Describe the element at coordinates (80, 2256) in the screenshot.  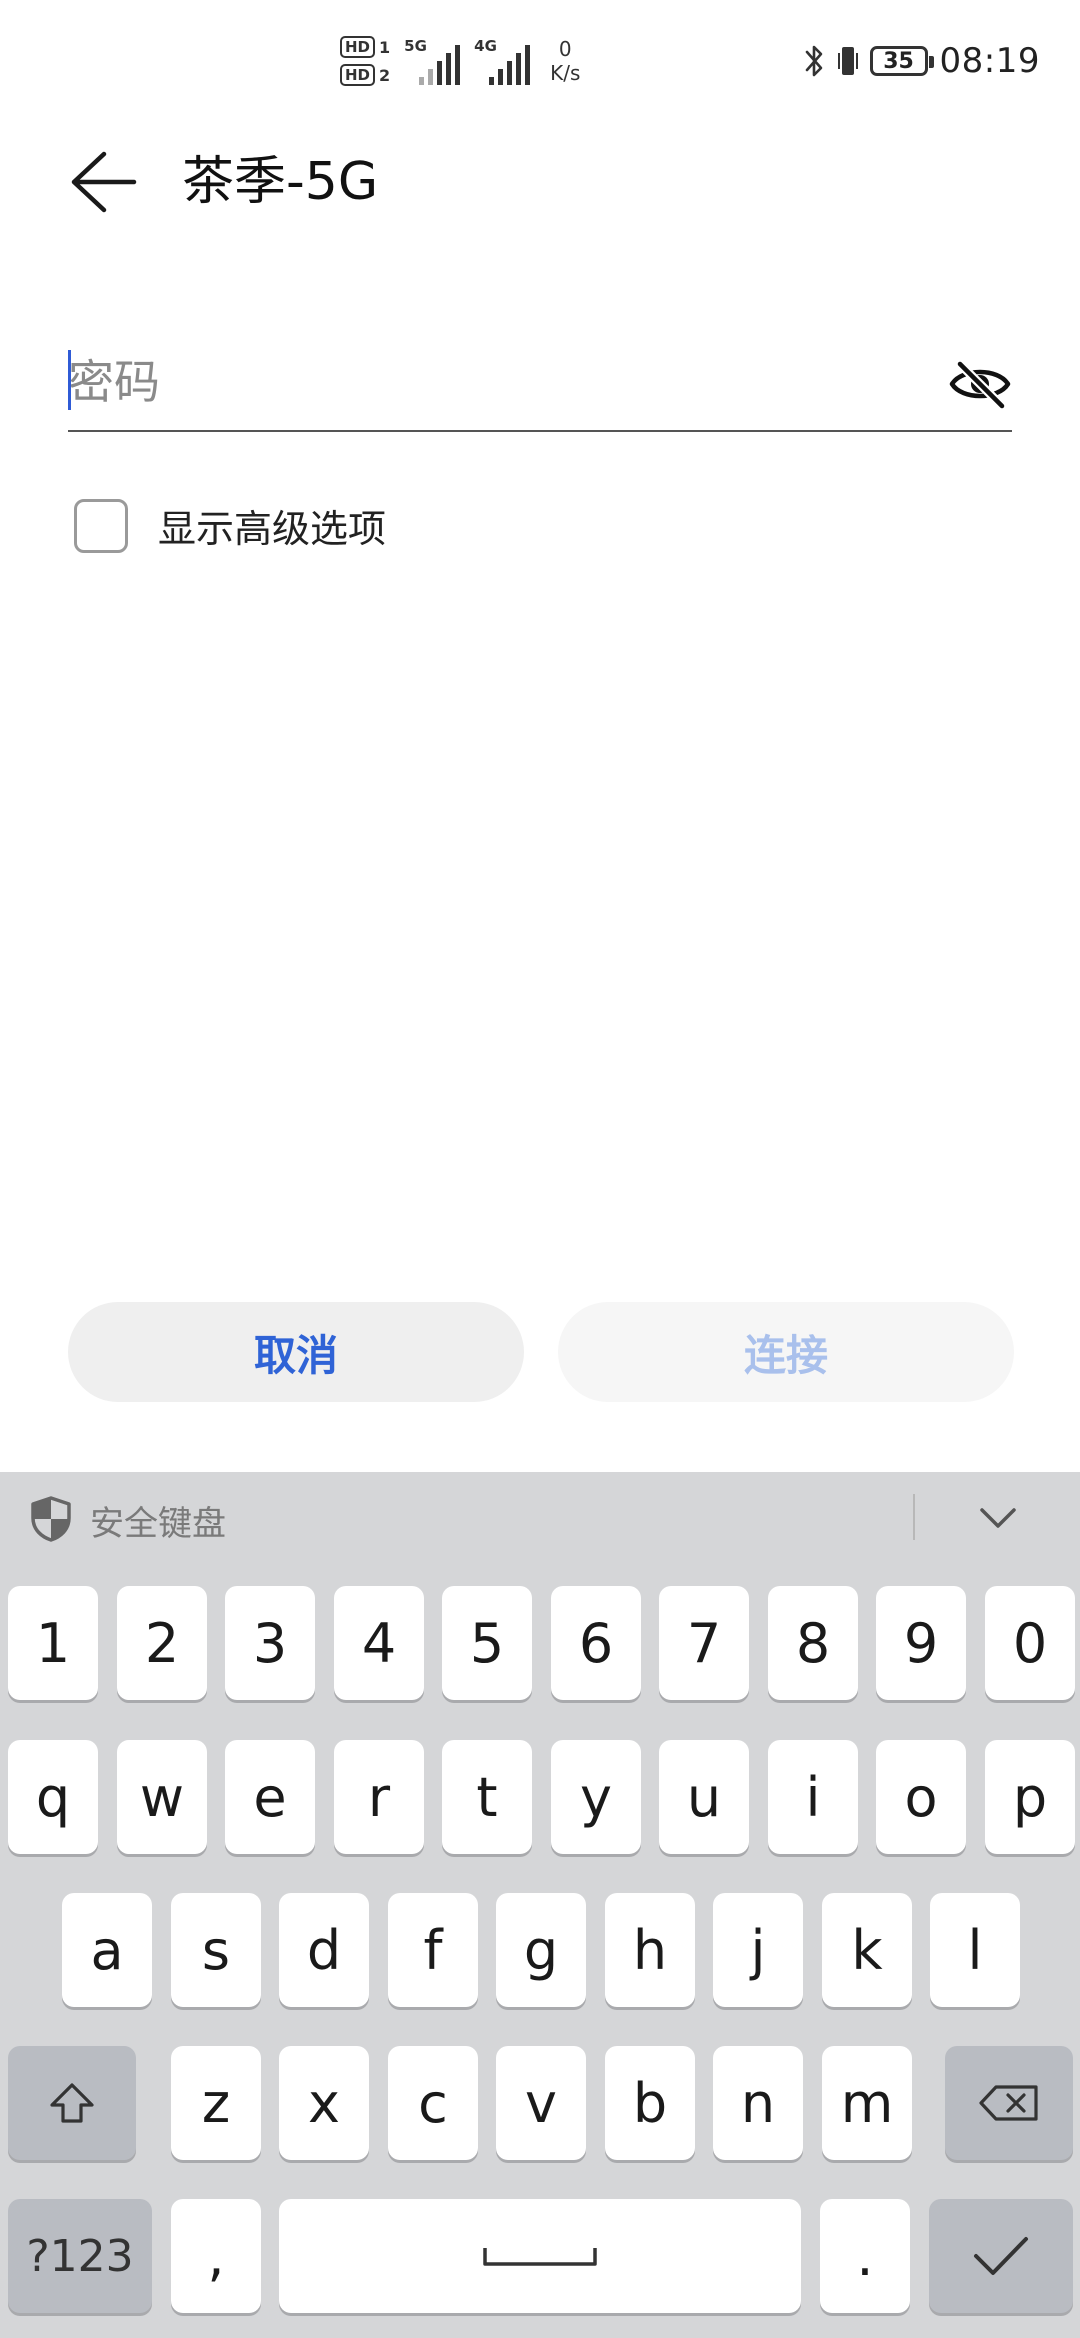
I see `symbols-key: ?123` at that location.